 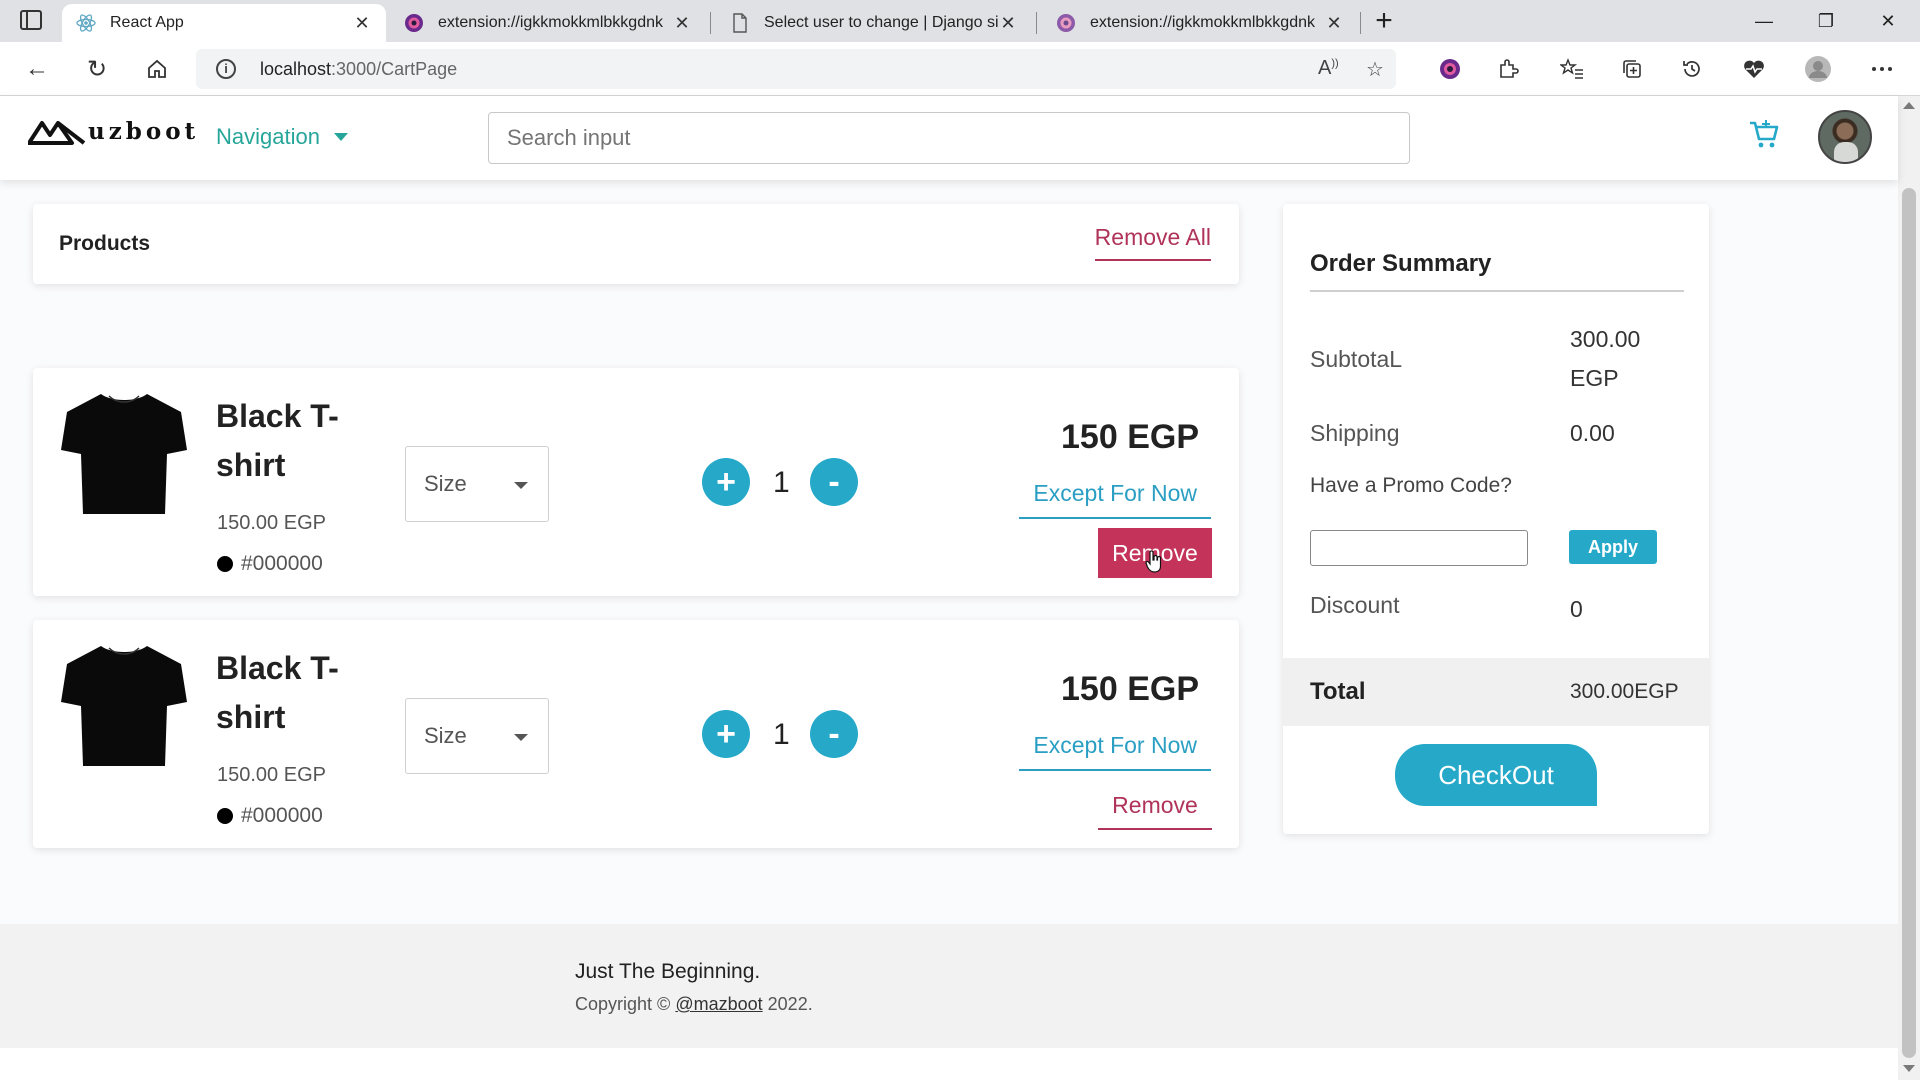 What do you see at coordinates (1845, 137) in the screenshot?
I see `user-avatar` at bounding box center [1845, 137].